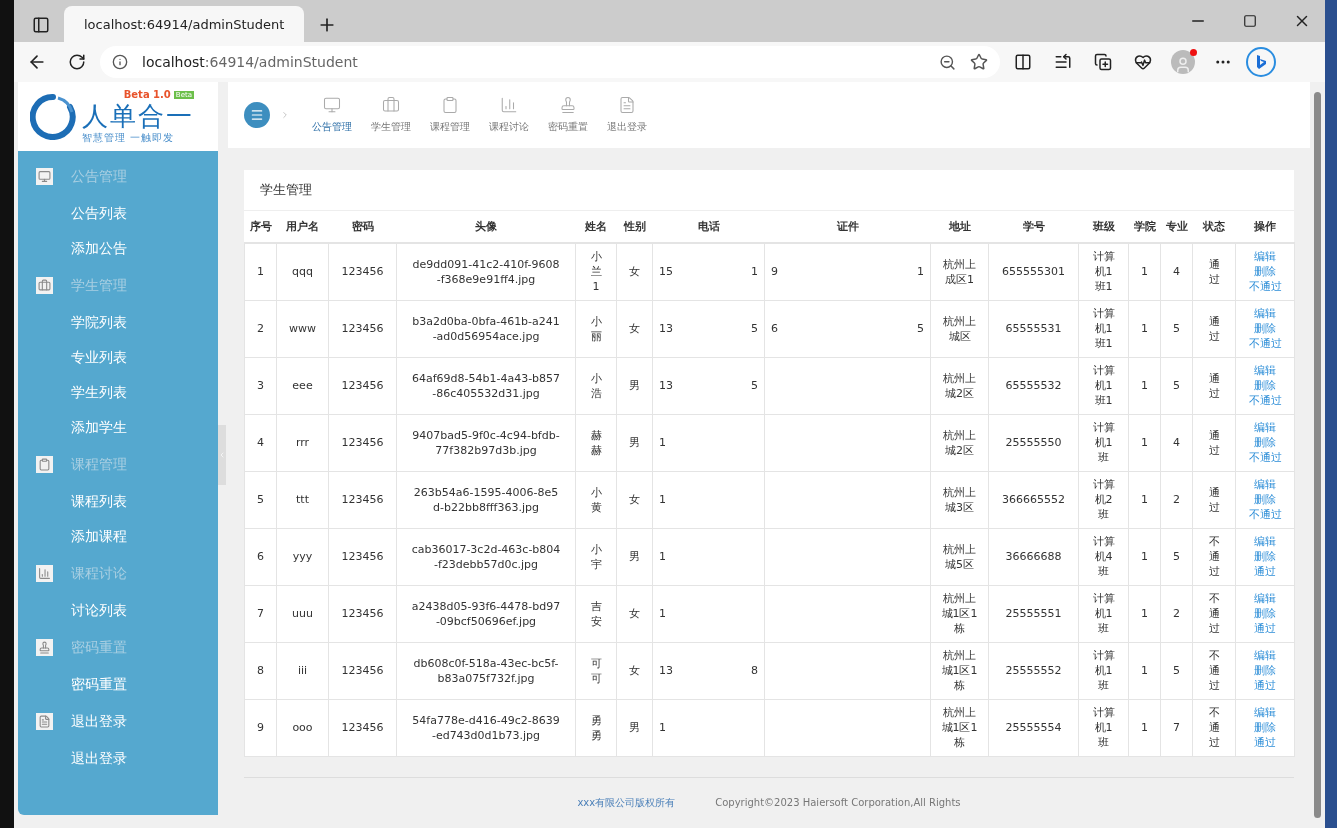  I want to click on sidebar-item: 讨论列表, so click(118, 610).